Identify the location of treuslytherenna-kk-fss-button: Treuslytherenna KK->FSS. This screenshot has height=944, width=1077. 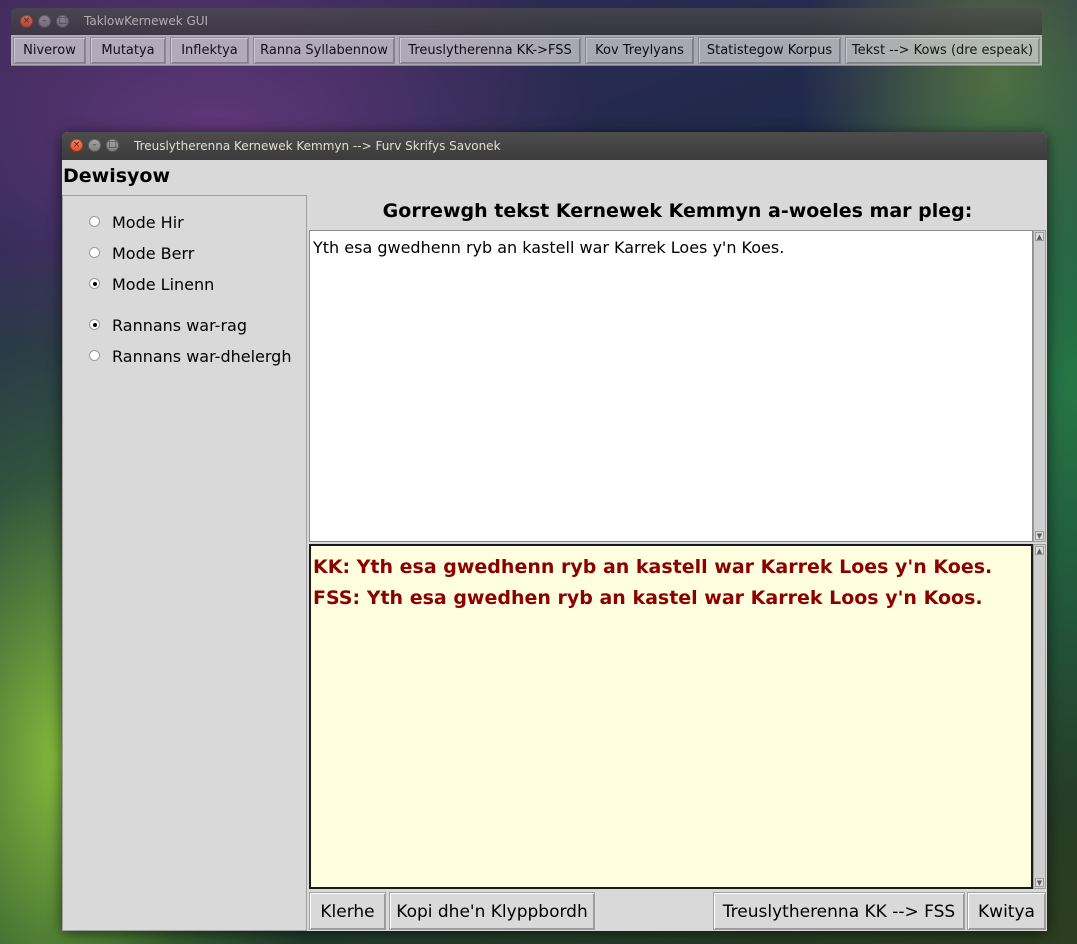
(490, 50).